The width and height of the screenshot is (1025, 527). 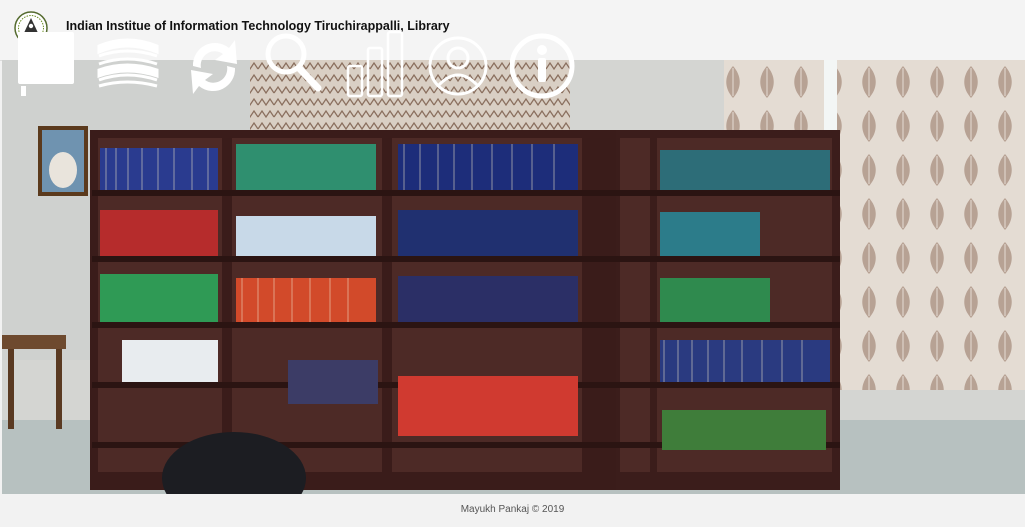 What do you see at coordinates (543, 65) in the screenshot?
I see `info-icon` at bounding box center [543, 65].